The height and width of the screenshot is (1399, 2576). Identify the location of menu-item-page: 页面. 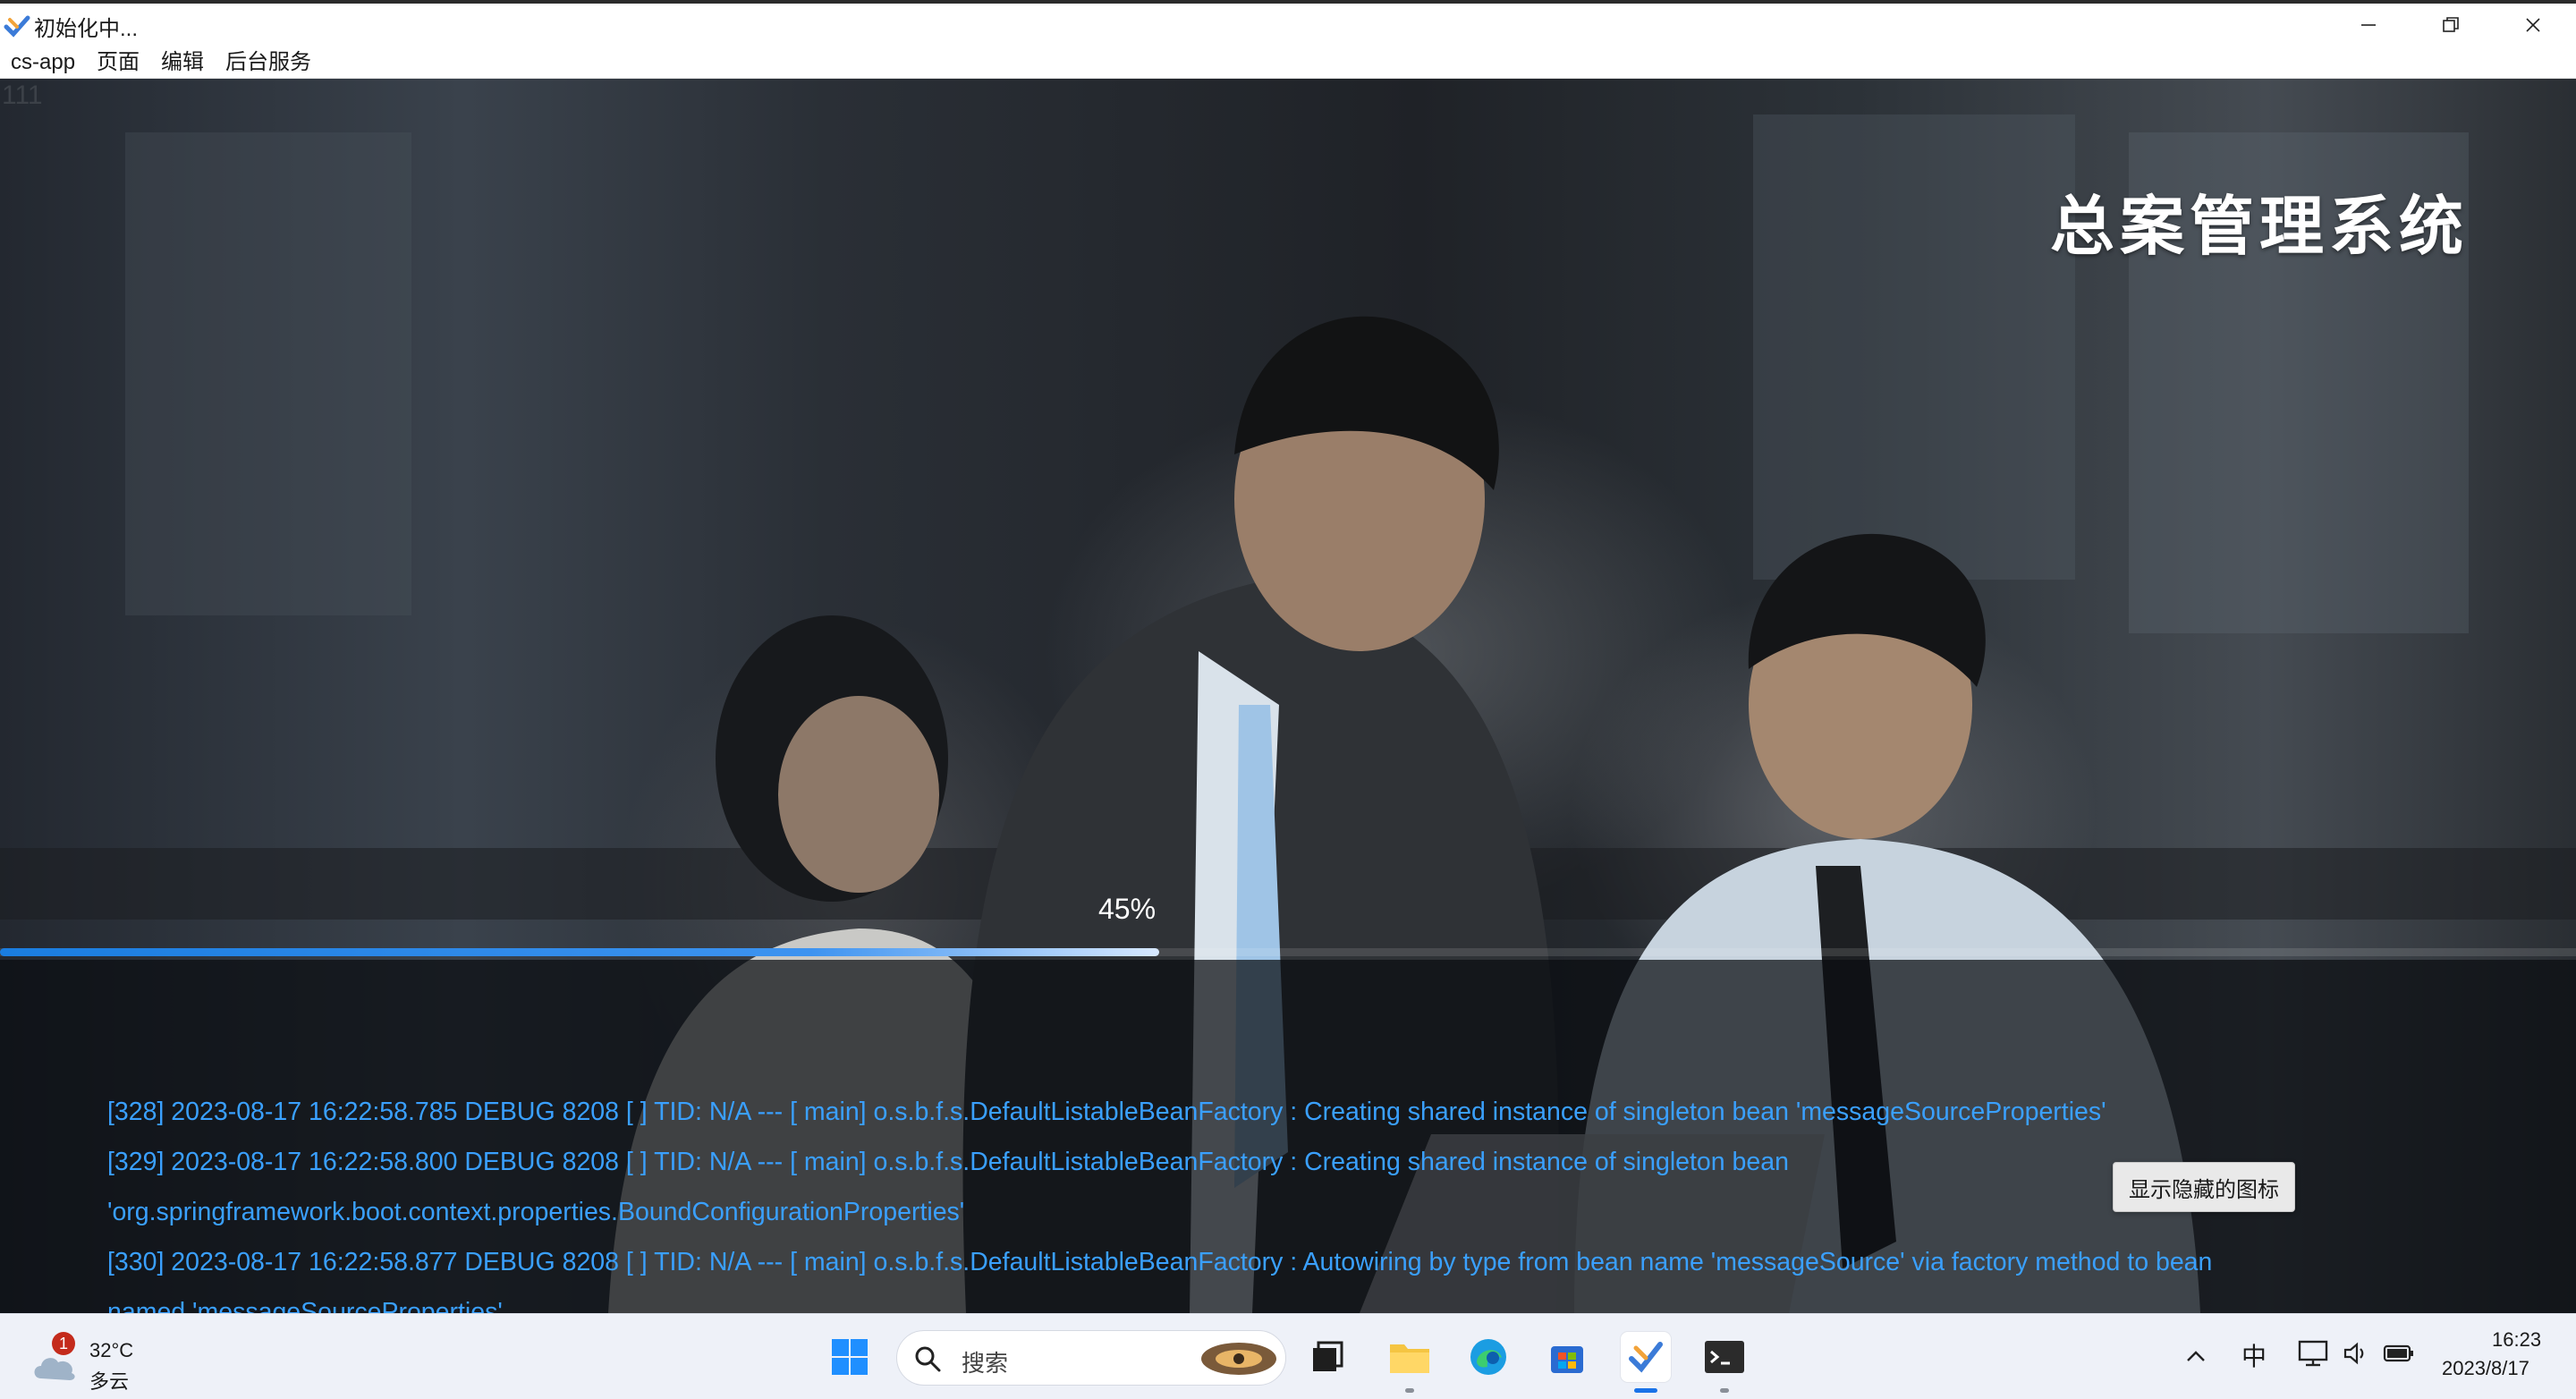
(118, 63).